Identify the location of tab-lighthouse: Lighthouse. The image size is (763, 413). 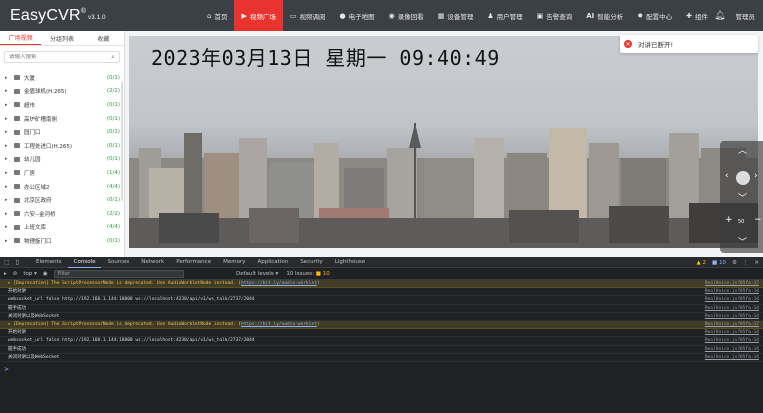
(350, 262).